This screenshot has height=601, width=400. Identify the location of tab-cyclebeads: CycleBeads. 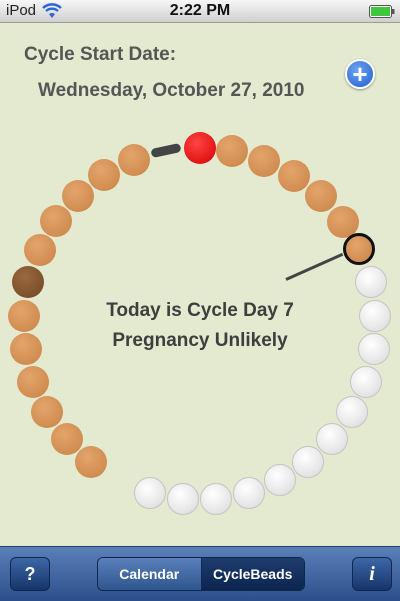
(252, 574).